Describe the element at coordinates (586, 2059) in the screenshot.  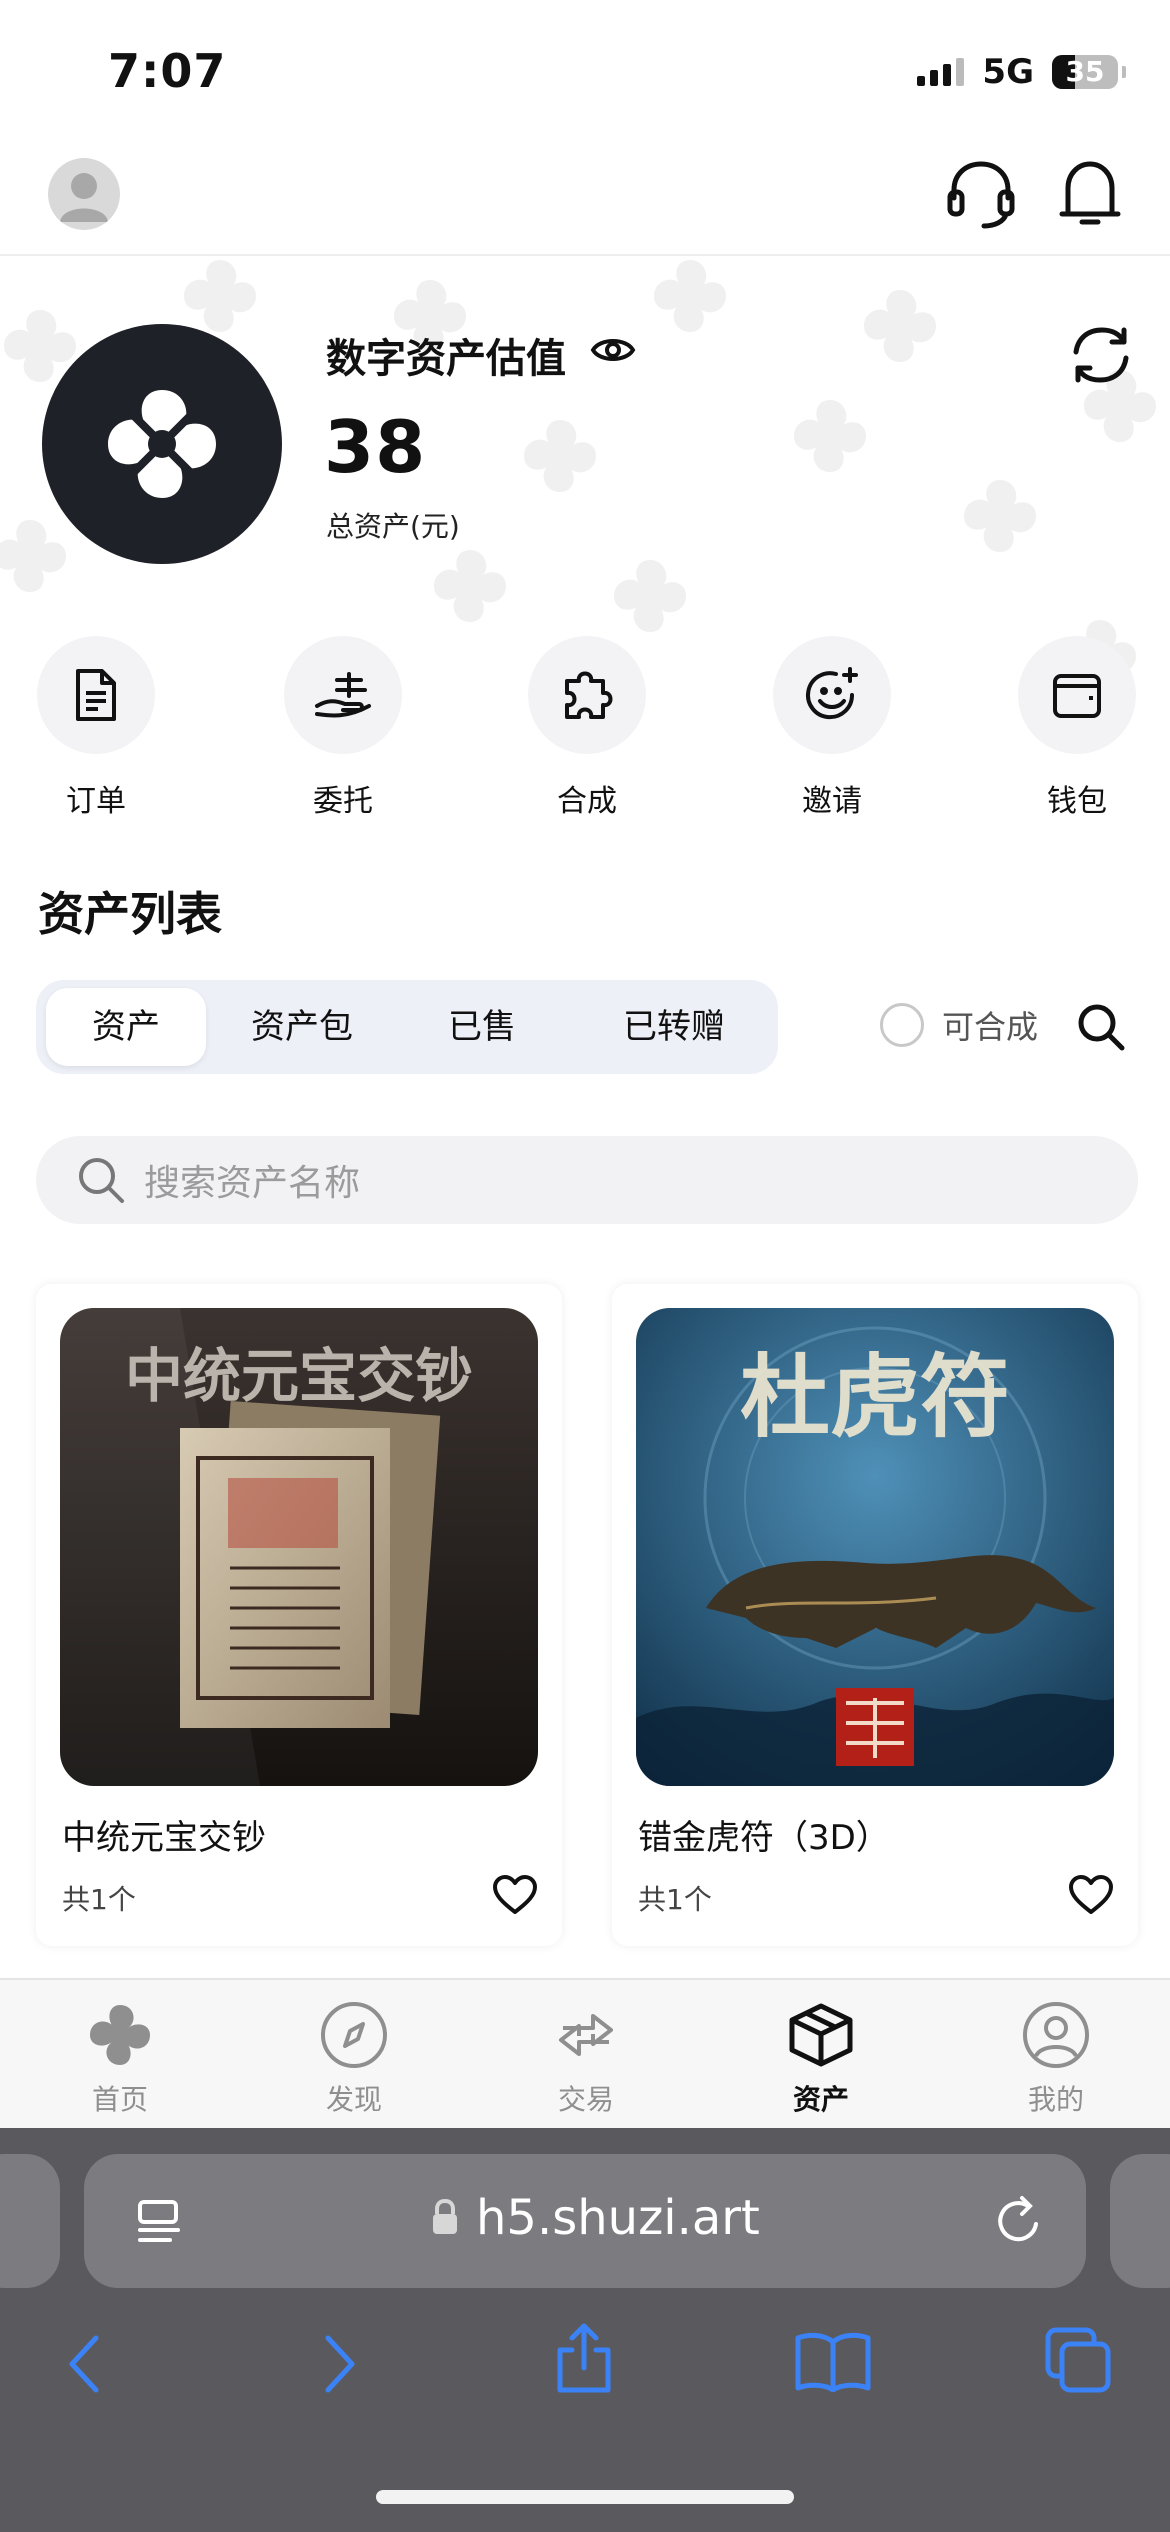
I see `nav-trade: 交易` at that location.